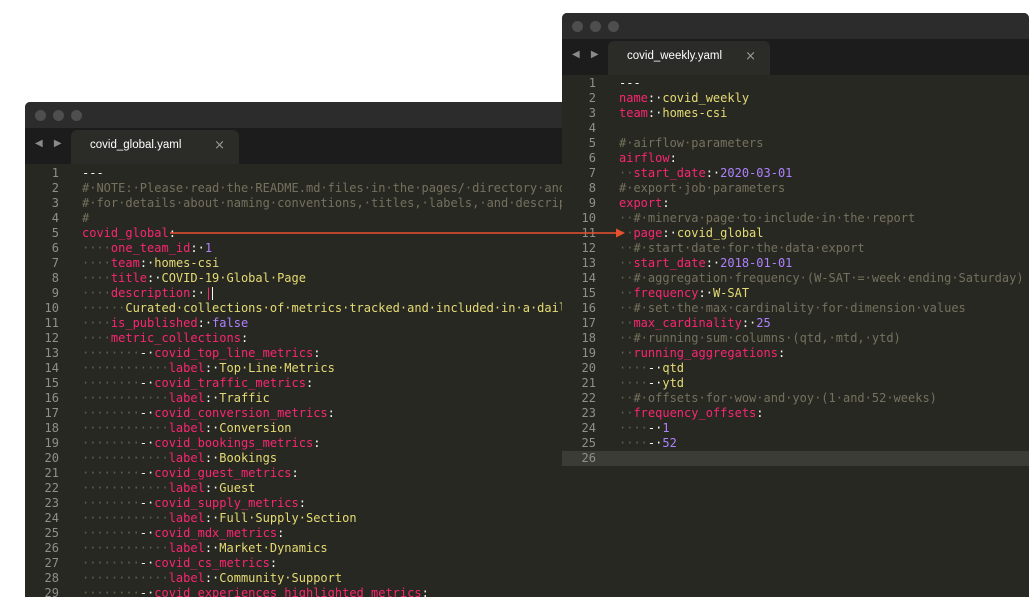 This screenshot has width=1029, height=597. I want to click on reference-arrow, so click(397, 233).